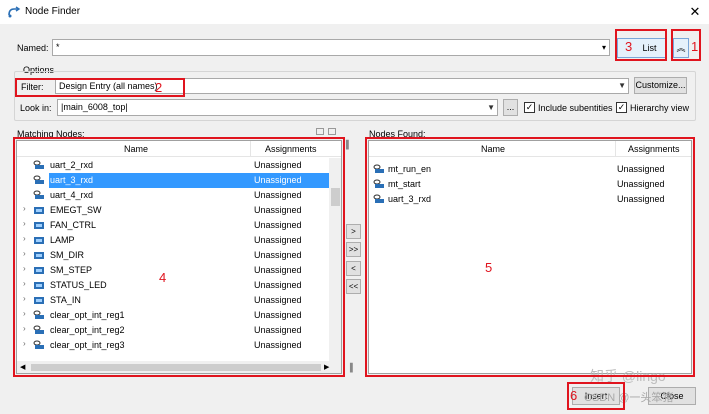 This screenshot has width=709, height=414. Describe the element at coordinates (489, 267) in the screenshot. I see `annotation-number-5: 5` at that location.